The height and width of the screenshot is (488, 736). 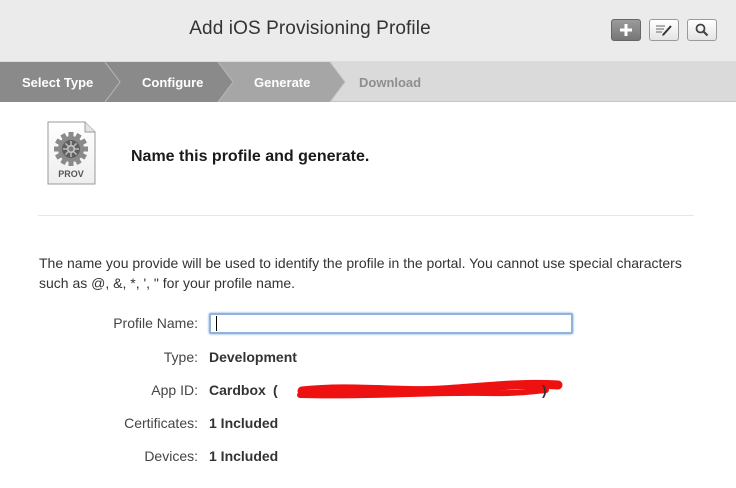 What do you see at coordinates (180, 357) in the screenshot?
I see `type-label: Type:` at bounding box center [180, 357].